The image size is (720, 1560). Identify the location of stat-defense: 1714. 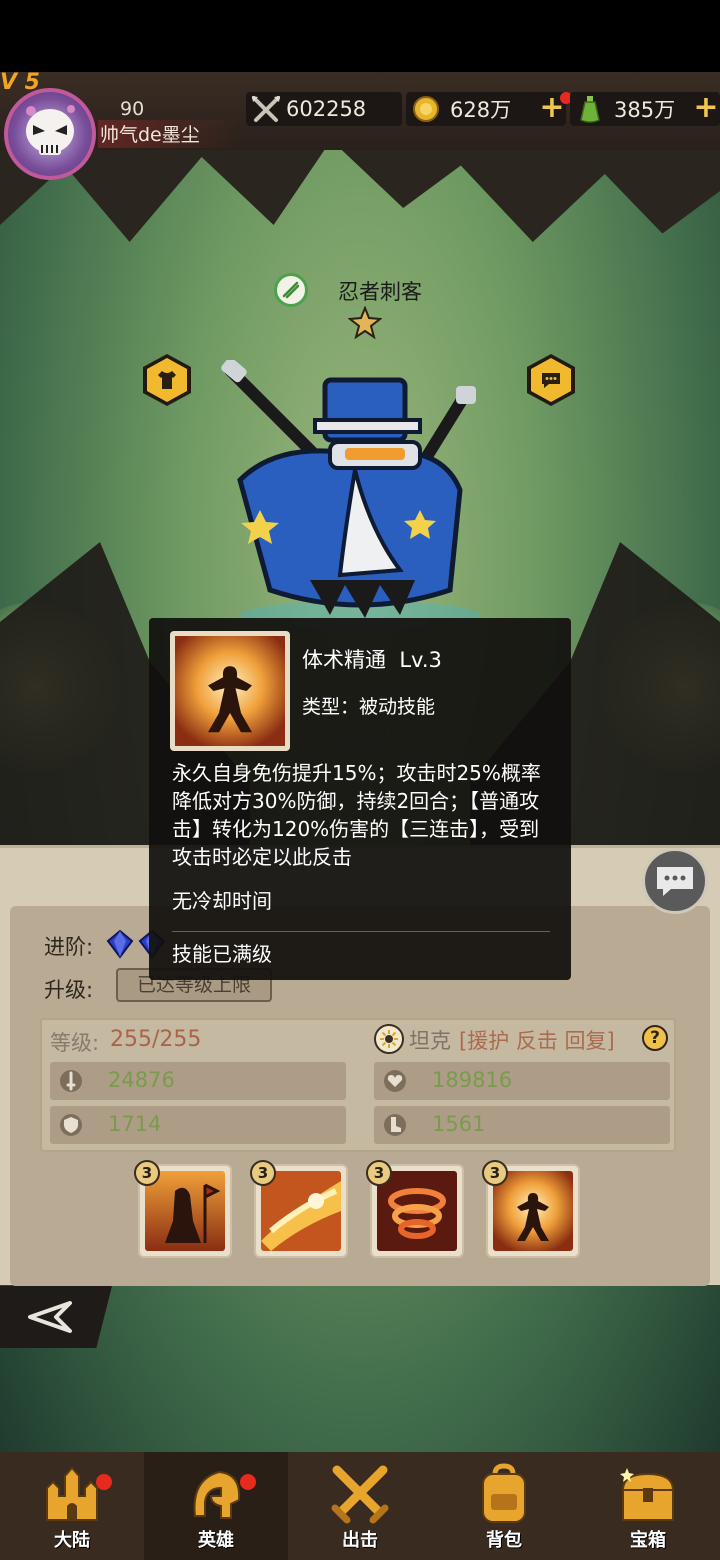
(198, 1125).